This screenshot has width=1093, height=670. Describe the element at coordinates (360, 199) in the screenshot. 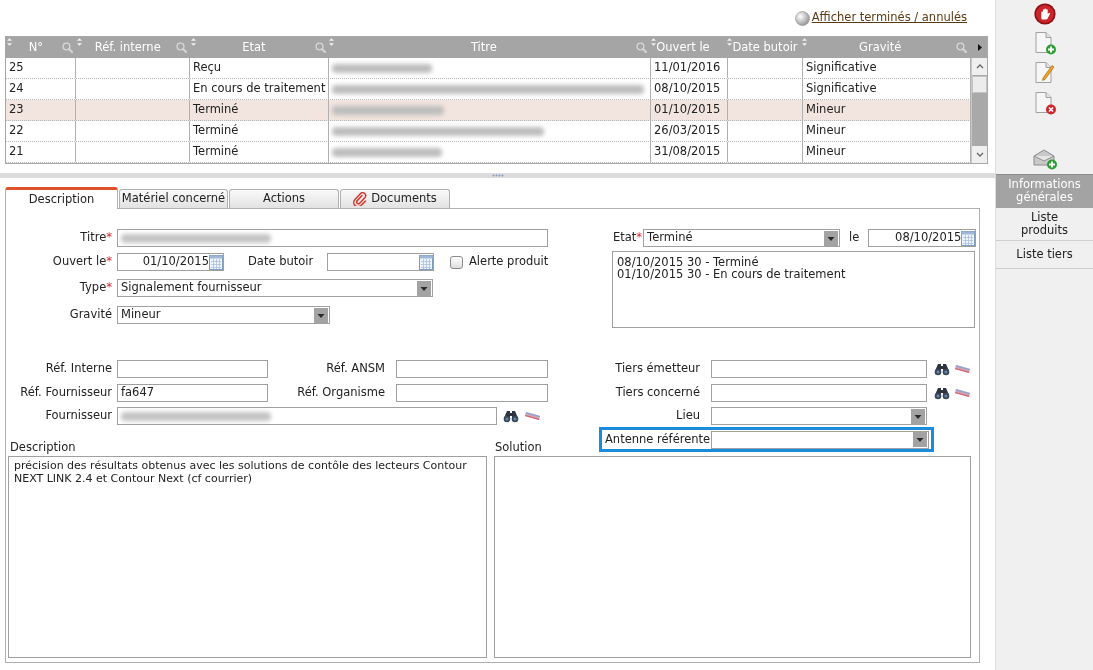

I see `paperclip-icon` at that location.